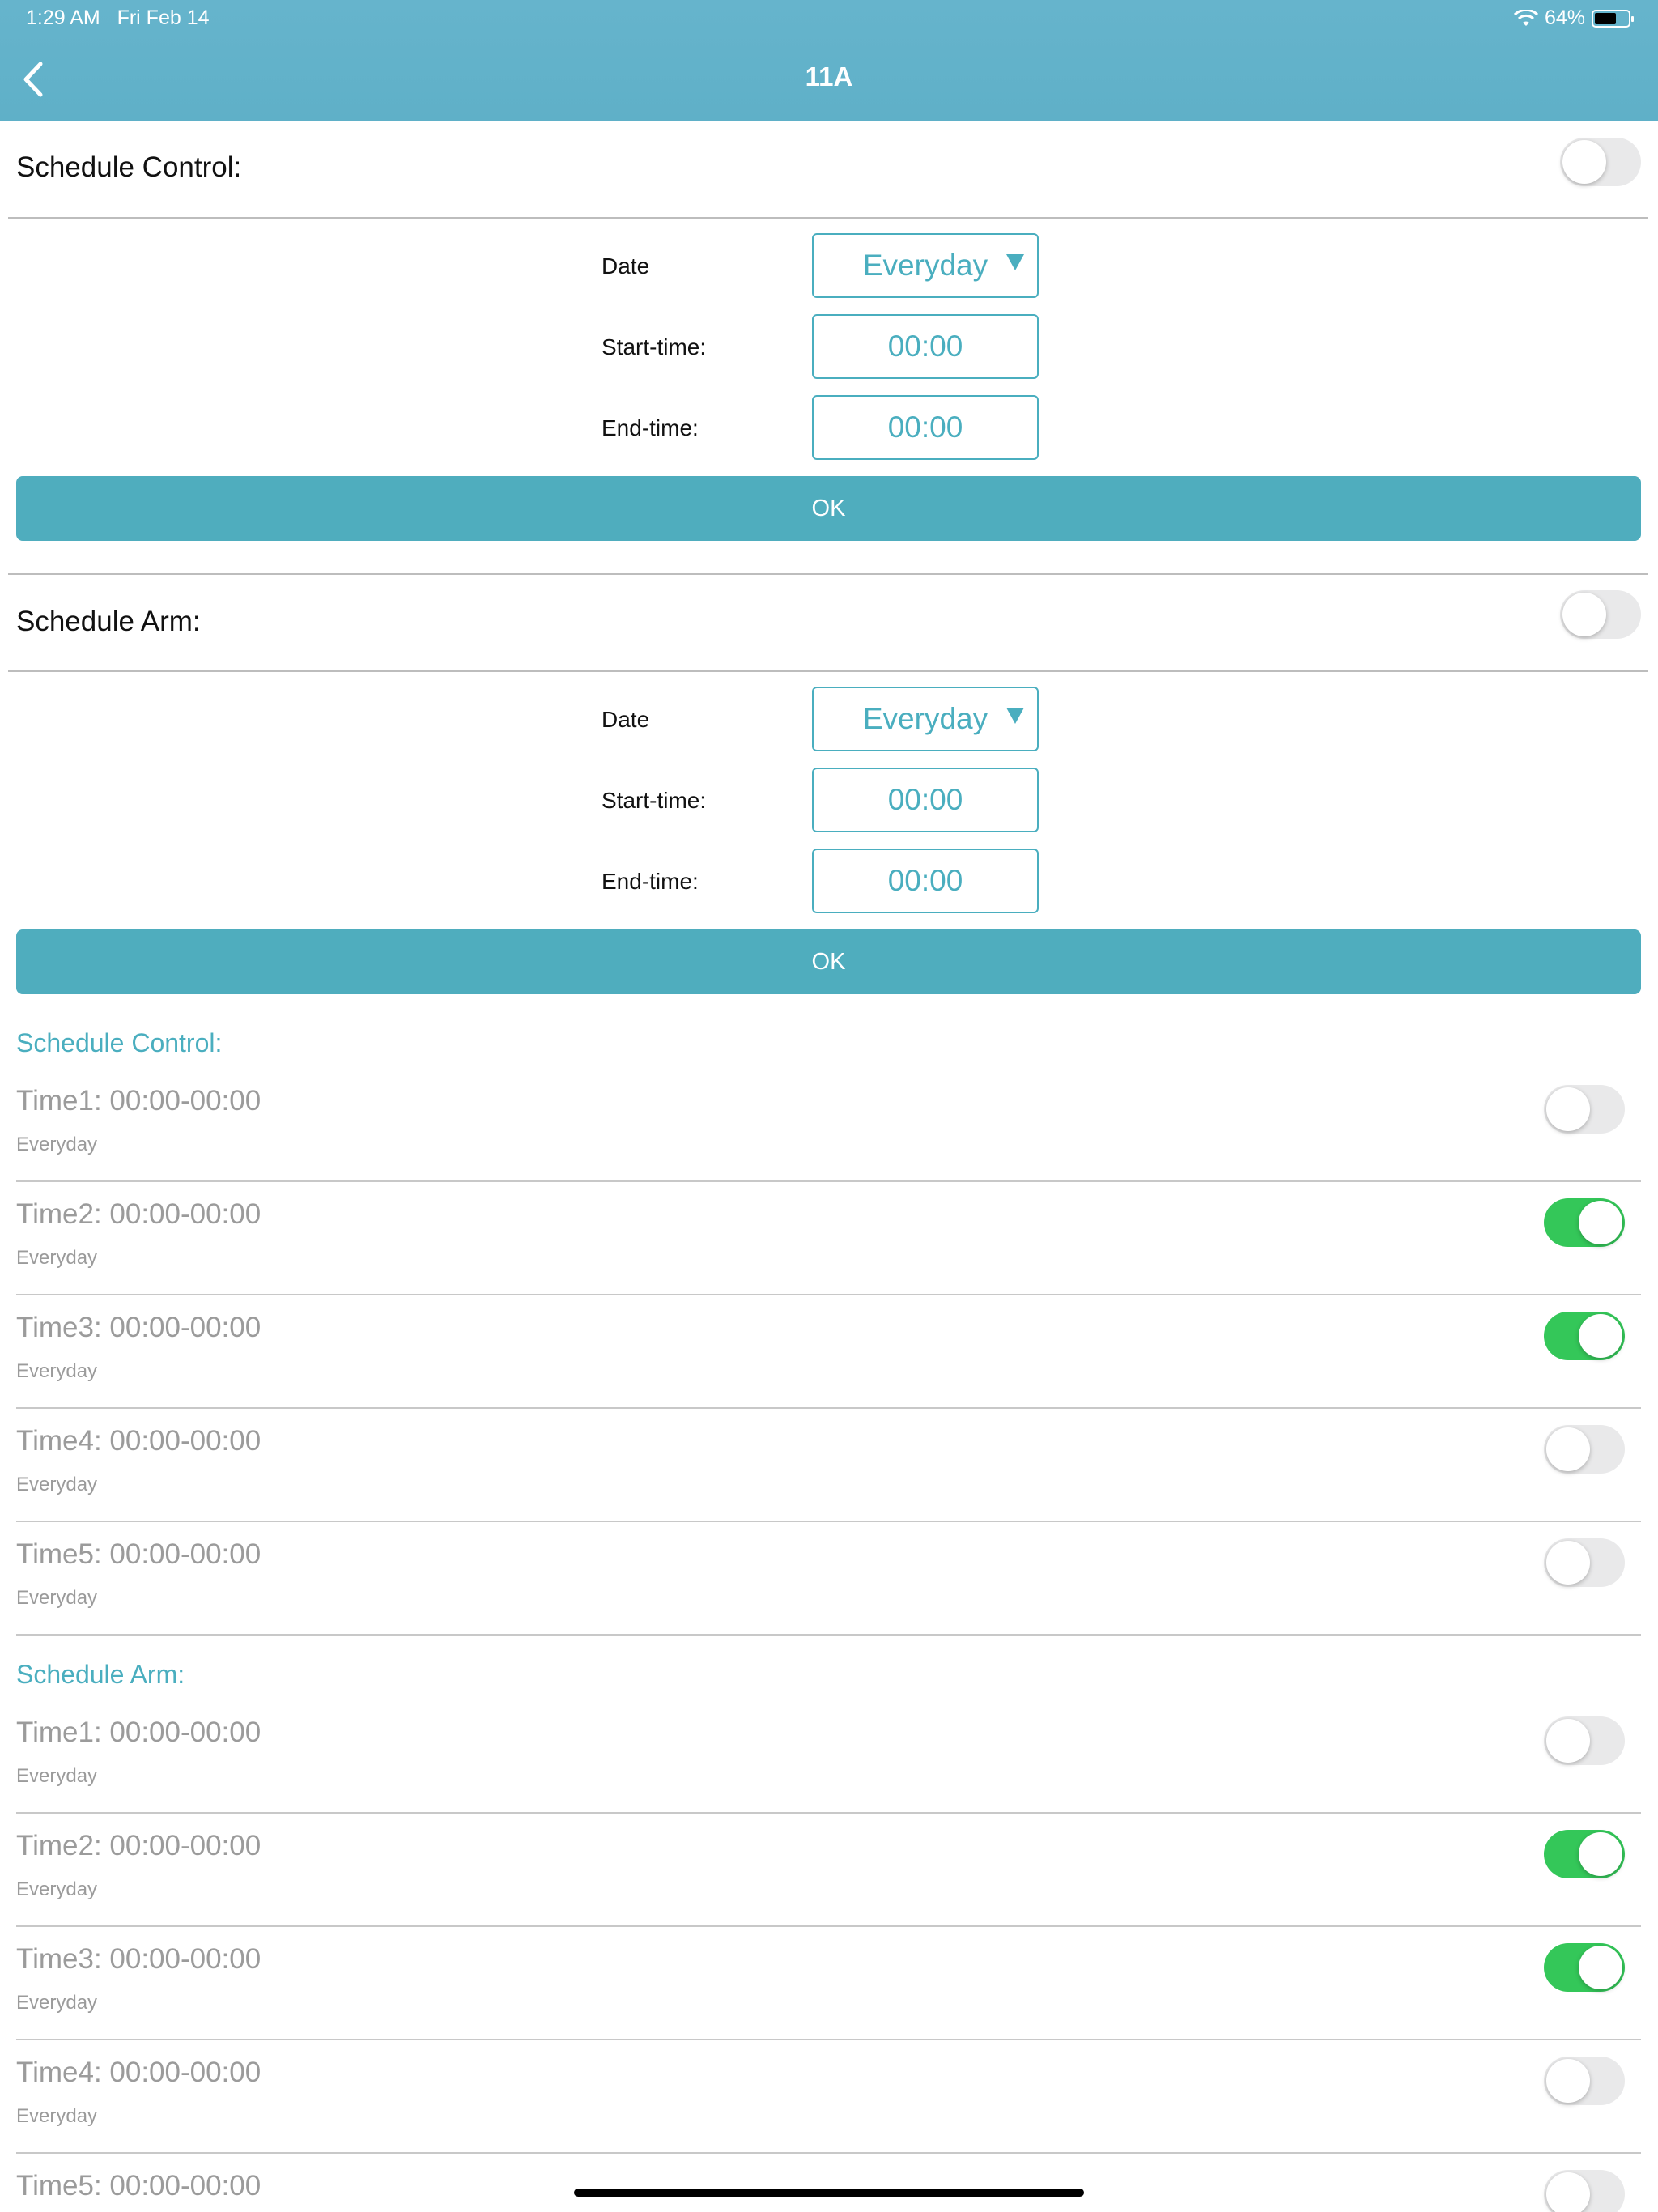 Image resolution: width=1658 pixels, height=2212 pixels. I want to click on arm-time5-toggle, so click(1584, 2191).